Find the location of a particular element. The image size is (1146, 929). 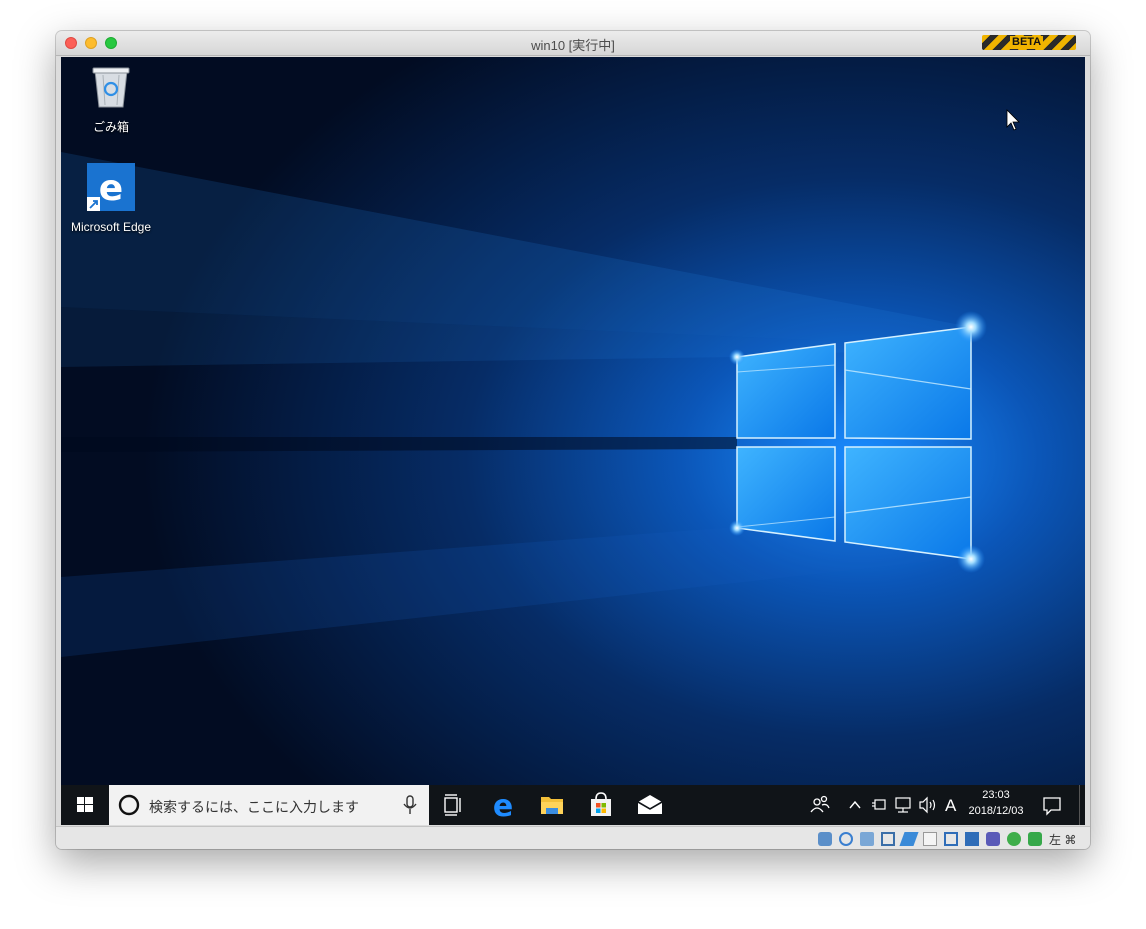

power-tray-button is located at coordinates (879, 805).